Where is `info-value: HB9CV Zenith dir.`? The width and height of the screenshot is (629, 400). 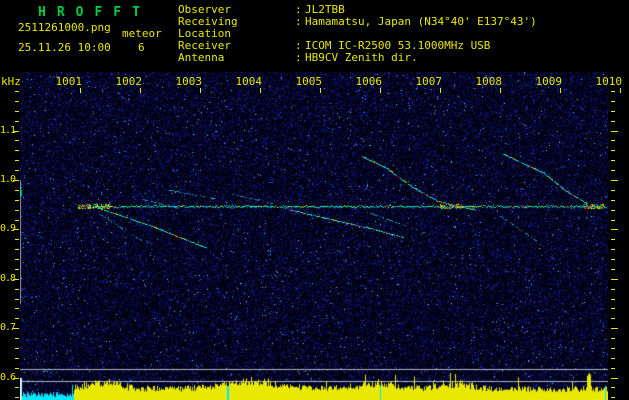
info-value: HB9CV Zenith dir. is located at coordinates (361, 57).